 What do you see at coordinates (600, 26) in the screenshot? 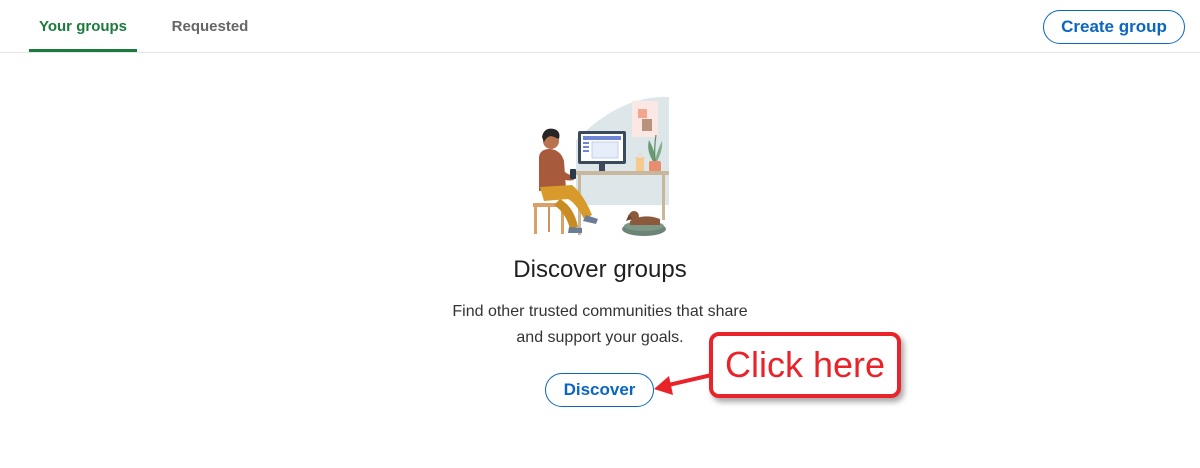
I see `tab-bar: Your groups Requested Create group` at bounding box center [600, 26].